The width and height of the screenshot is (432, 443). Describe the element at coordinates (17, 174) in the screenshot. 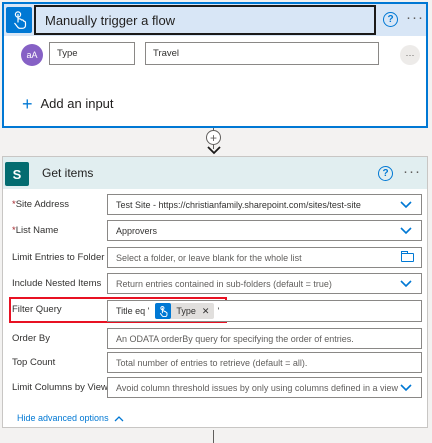

I see `sharepoint-icon: S` at that location.